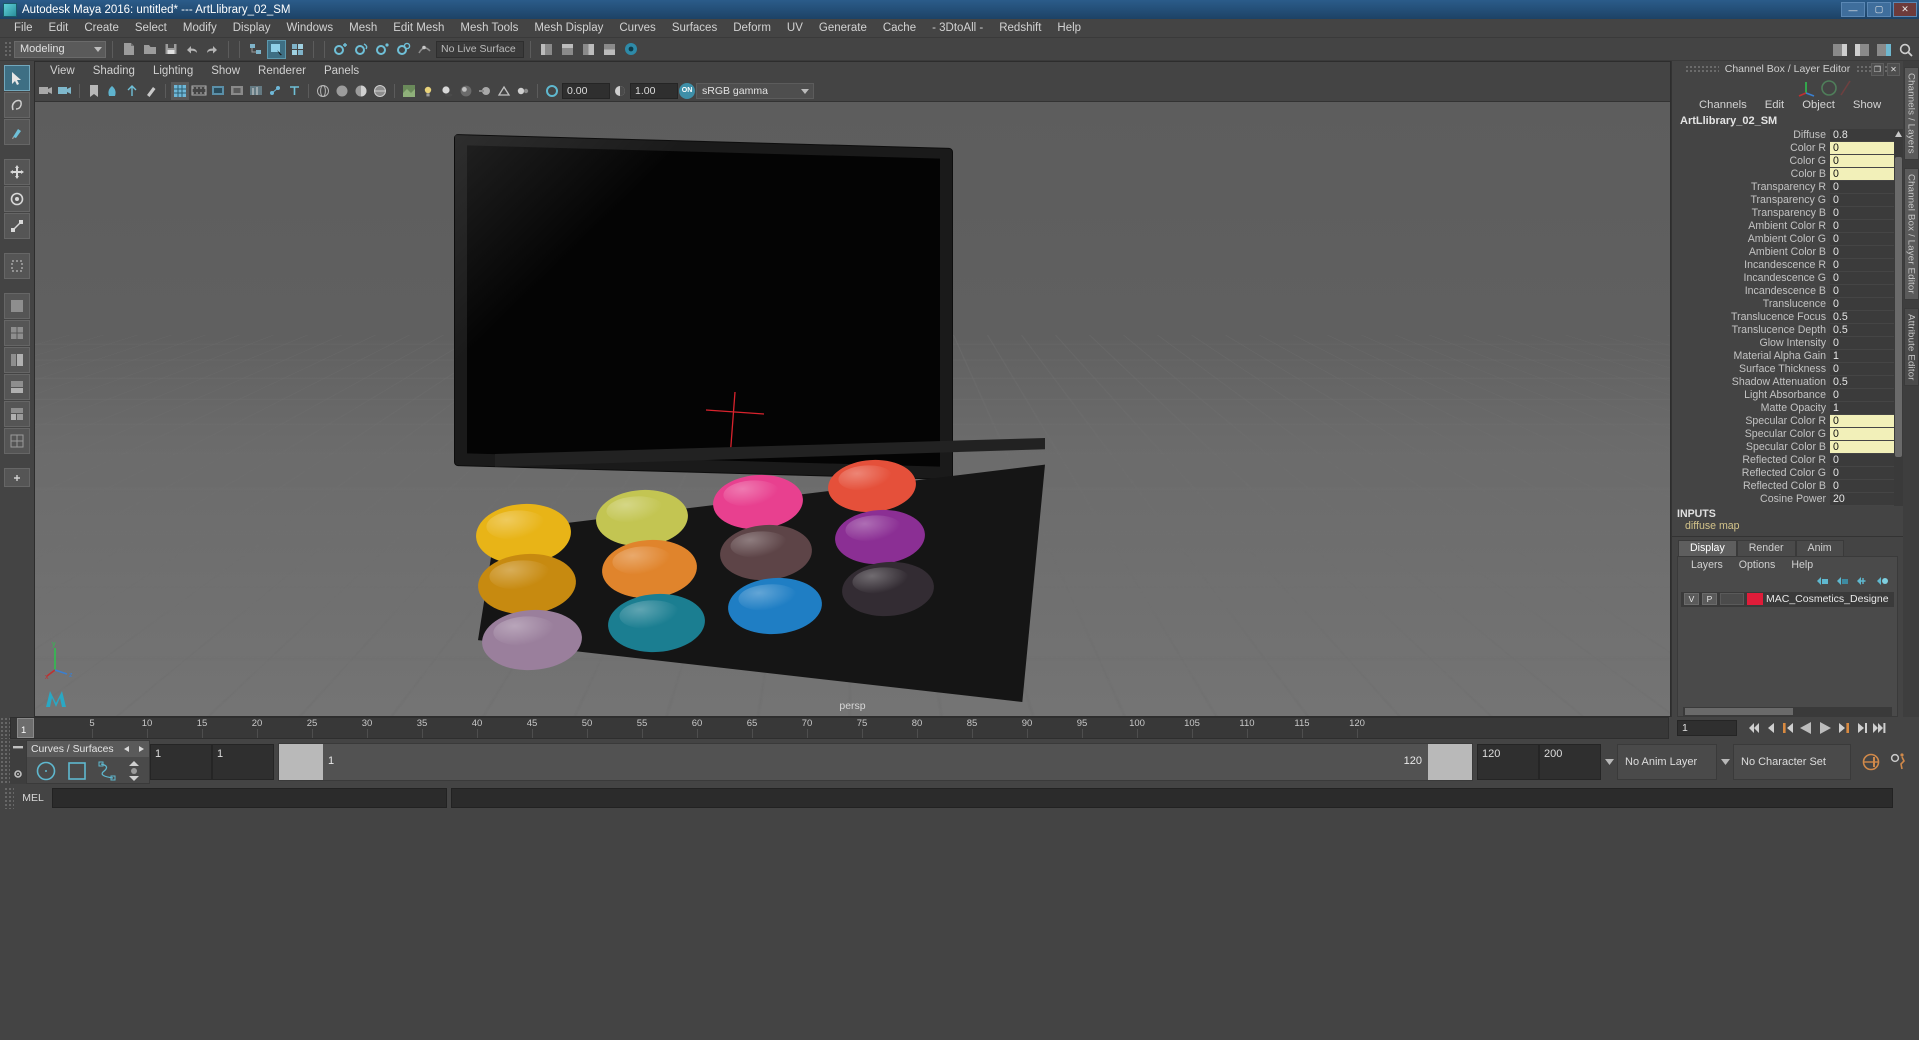  What do you see at coordinates (568, 28) in the screenshot?
I see `menu-item-mesh-display: Mesh Display` at bounding box center [568, 28].